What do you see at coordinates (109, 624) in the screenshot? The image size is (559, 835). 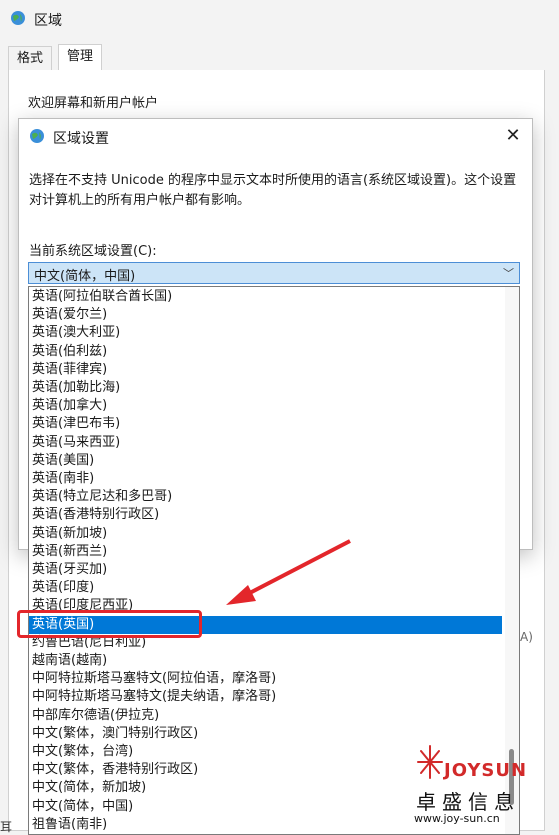 I see `annotation-highlight-box` at bounding box center [109, 624].